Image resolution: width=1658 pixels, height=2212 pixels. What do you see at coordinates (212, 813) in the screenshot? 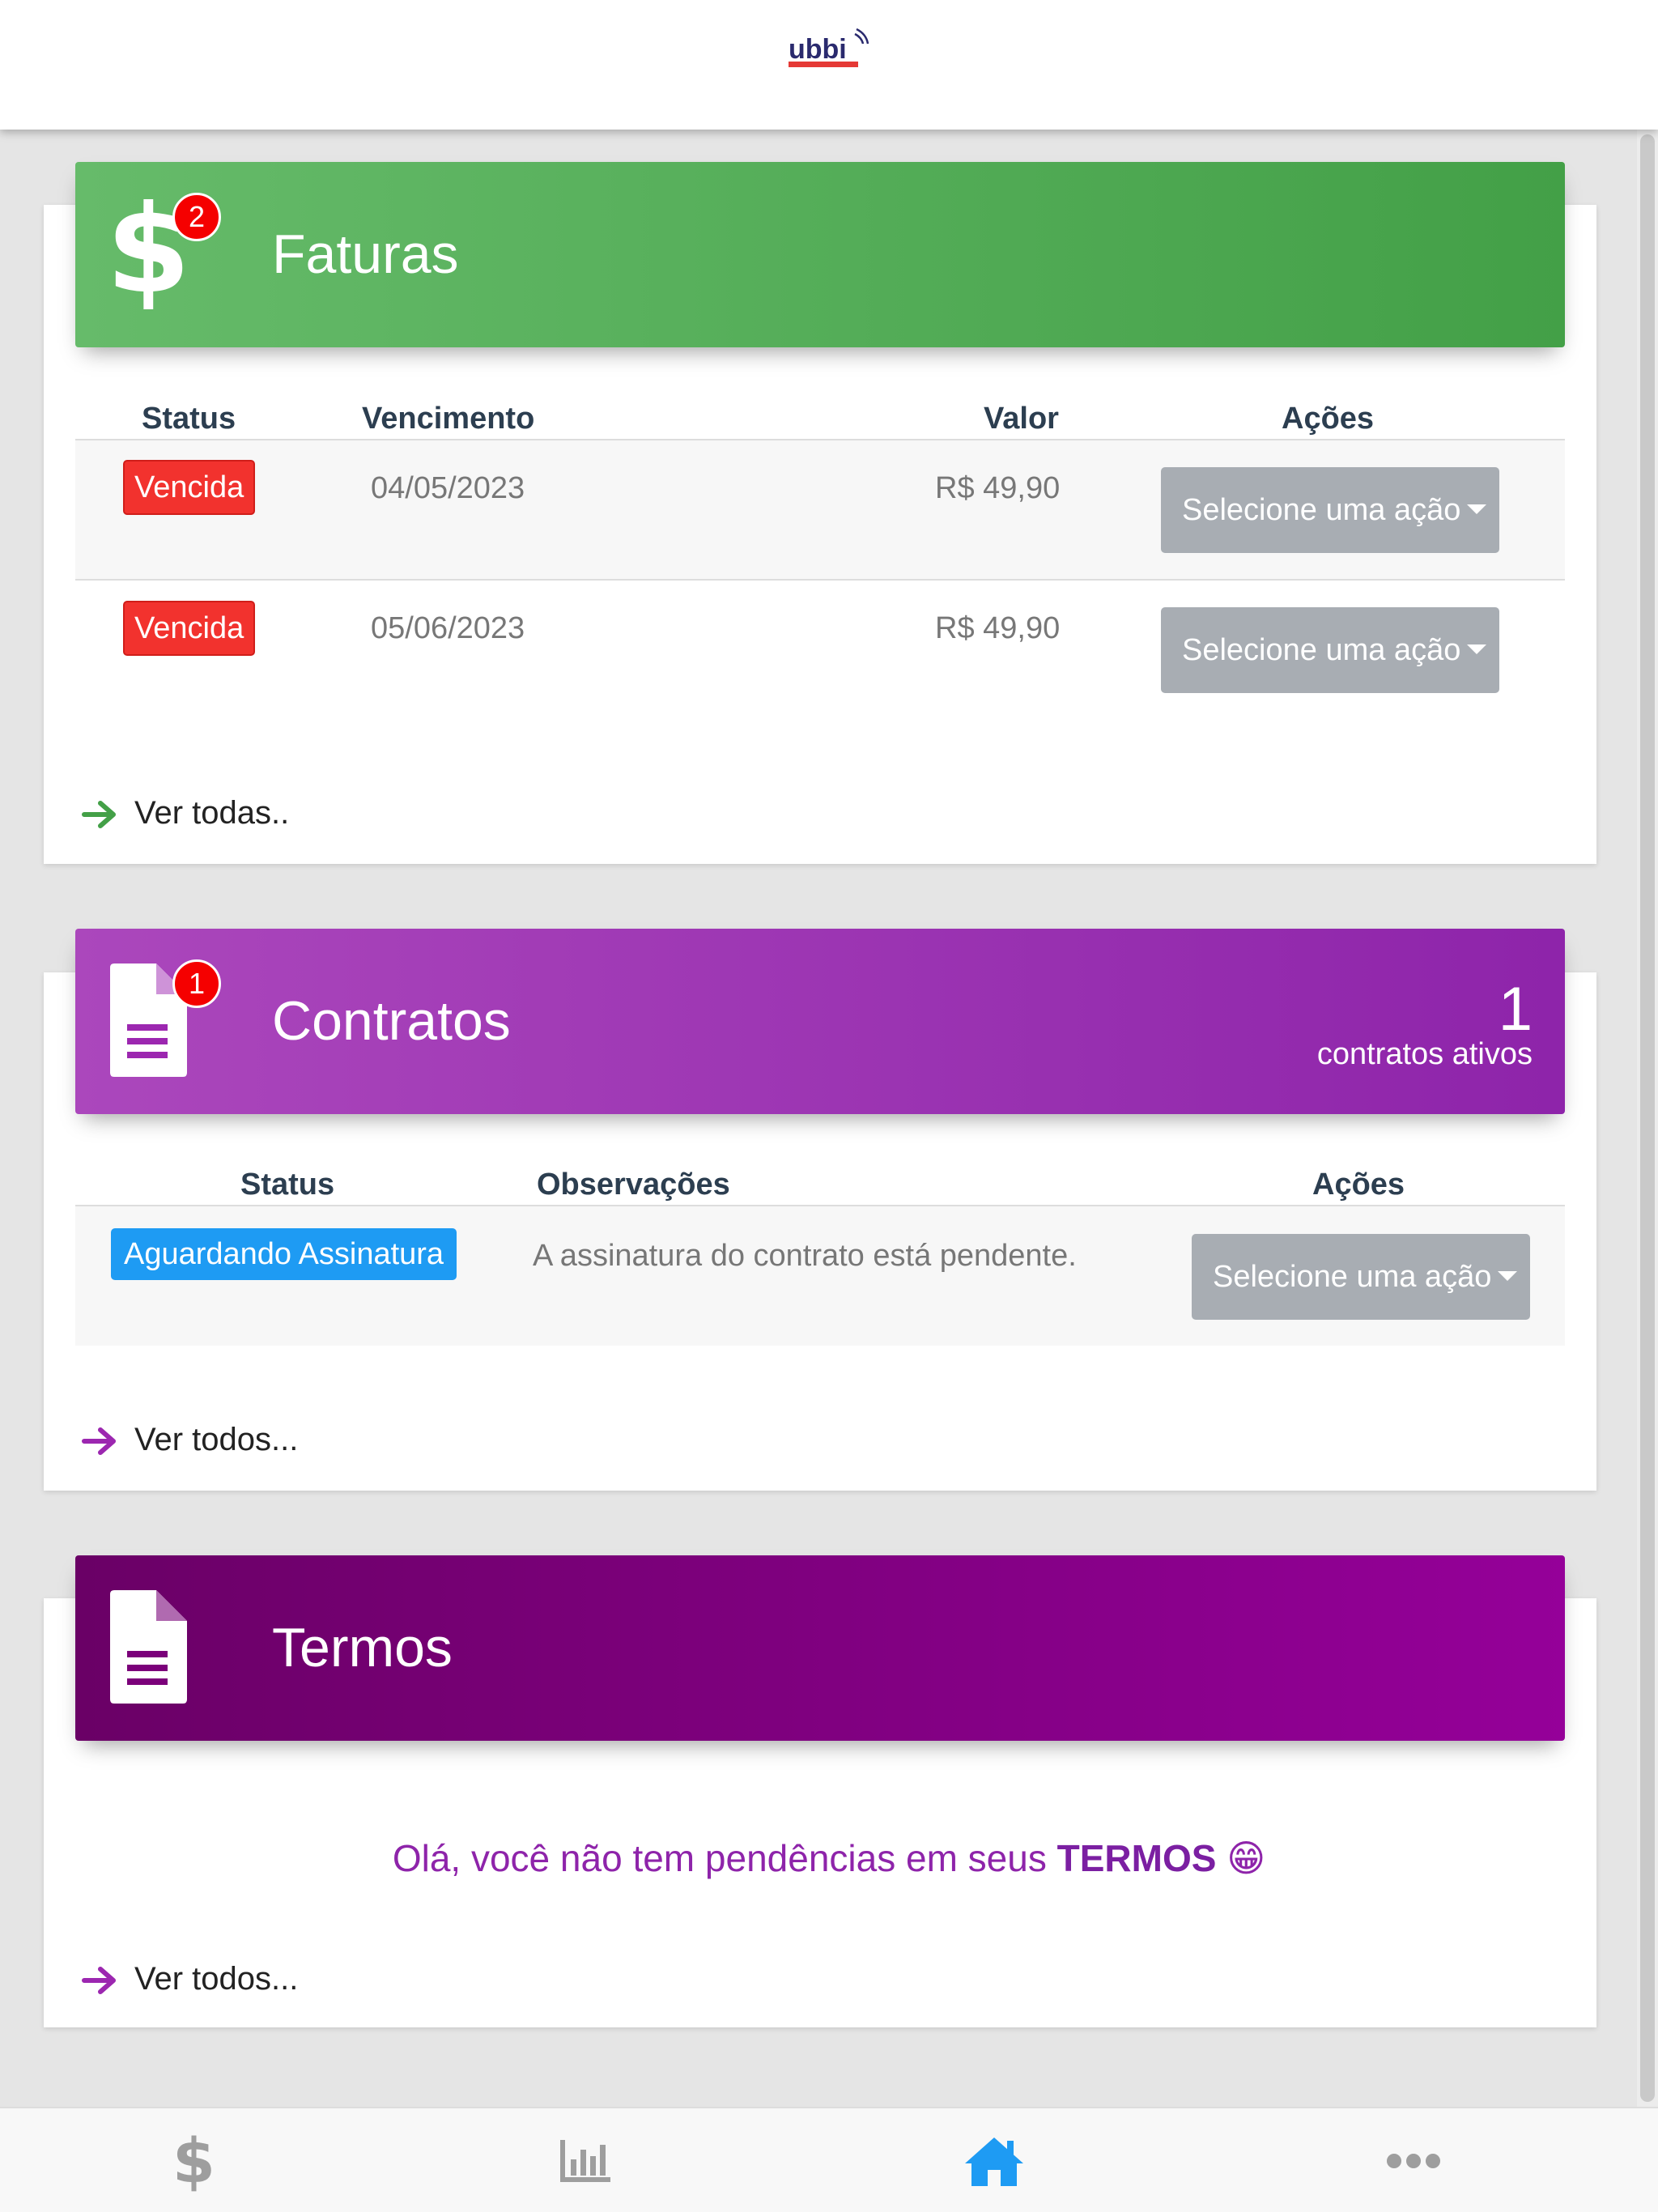
I see `ver-todas-label: Ver todas..` at bounding box center [212, 813].